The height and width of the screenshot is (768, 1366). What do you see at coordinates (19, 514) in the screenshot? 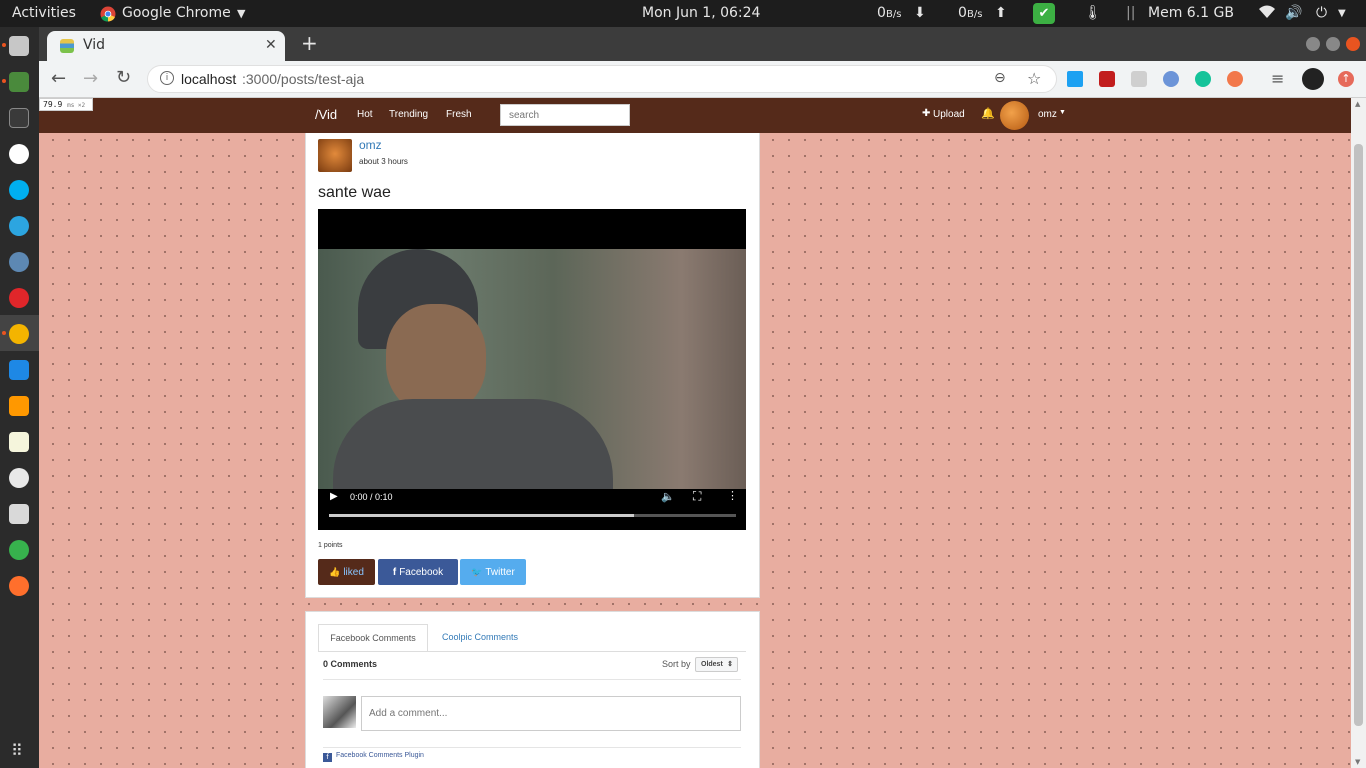
I see `mysql-workbench-icon` at bounding box center [19, 514].